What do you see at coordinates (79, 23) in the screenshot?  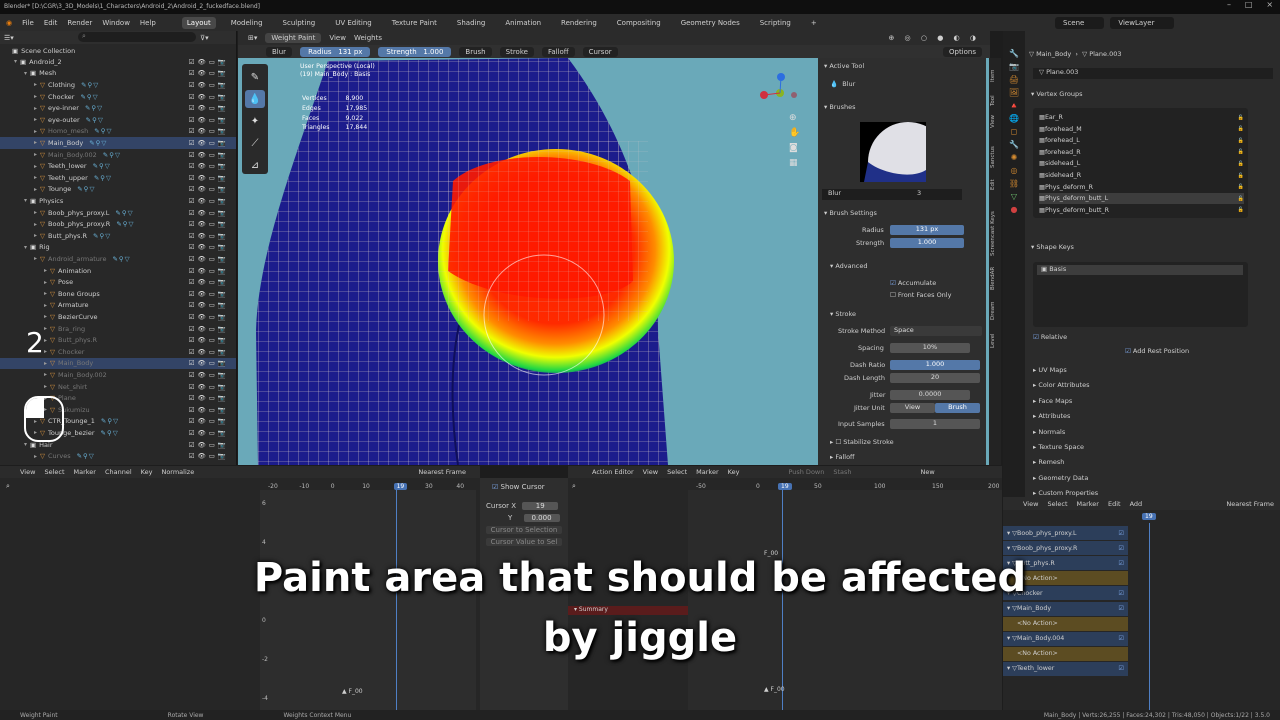 I see `menu-render: Render` at bounding box center [79, 23].